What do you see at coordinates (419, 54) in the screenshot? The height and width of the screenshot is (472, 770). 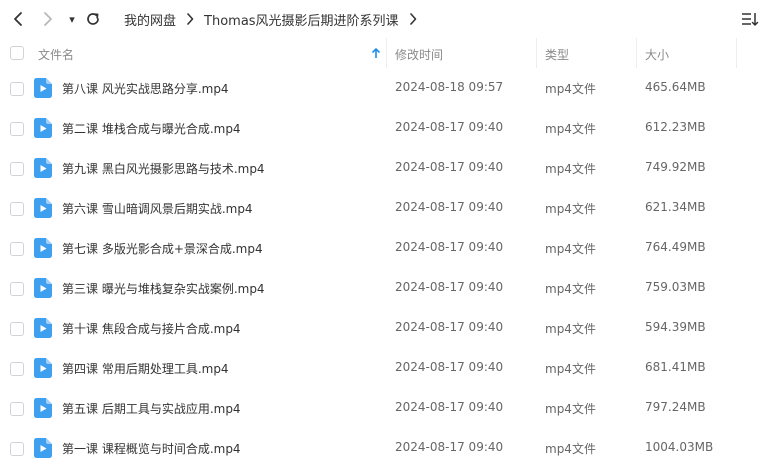 I see `column-header-modified: 修改时间` at bounding box center [419, 54].